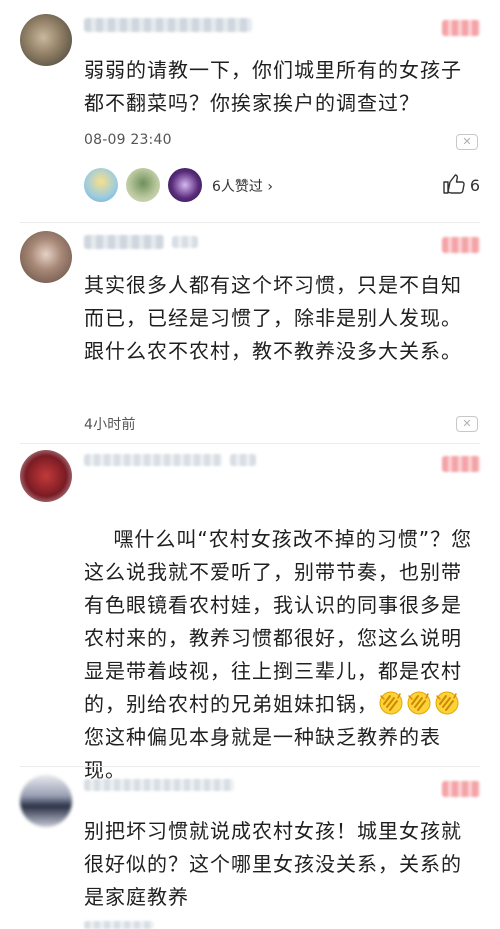 Image resolution: width=500 pixels, height=929 pixels. What do you see at coordinates (110, 425) in the screenshot?
I see `comment-time: 4小时前` at bounding box center [110, 425].